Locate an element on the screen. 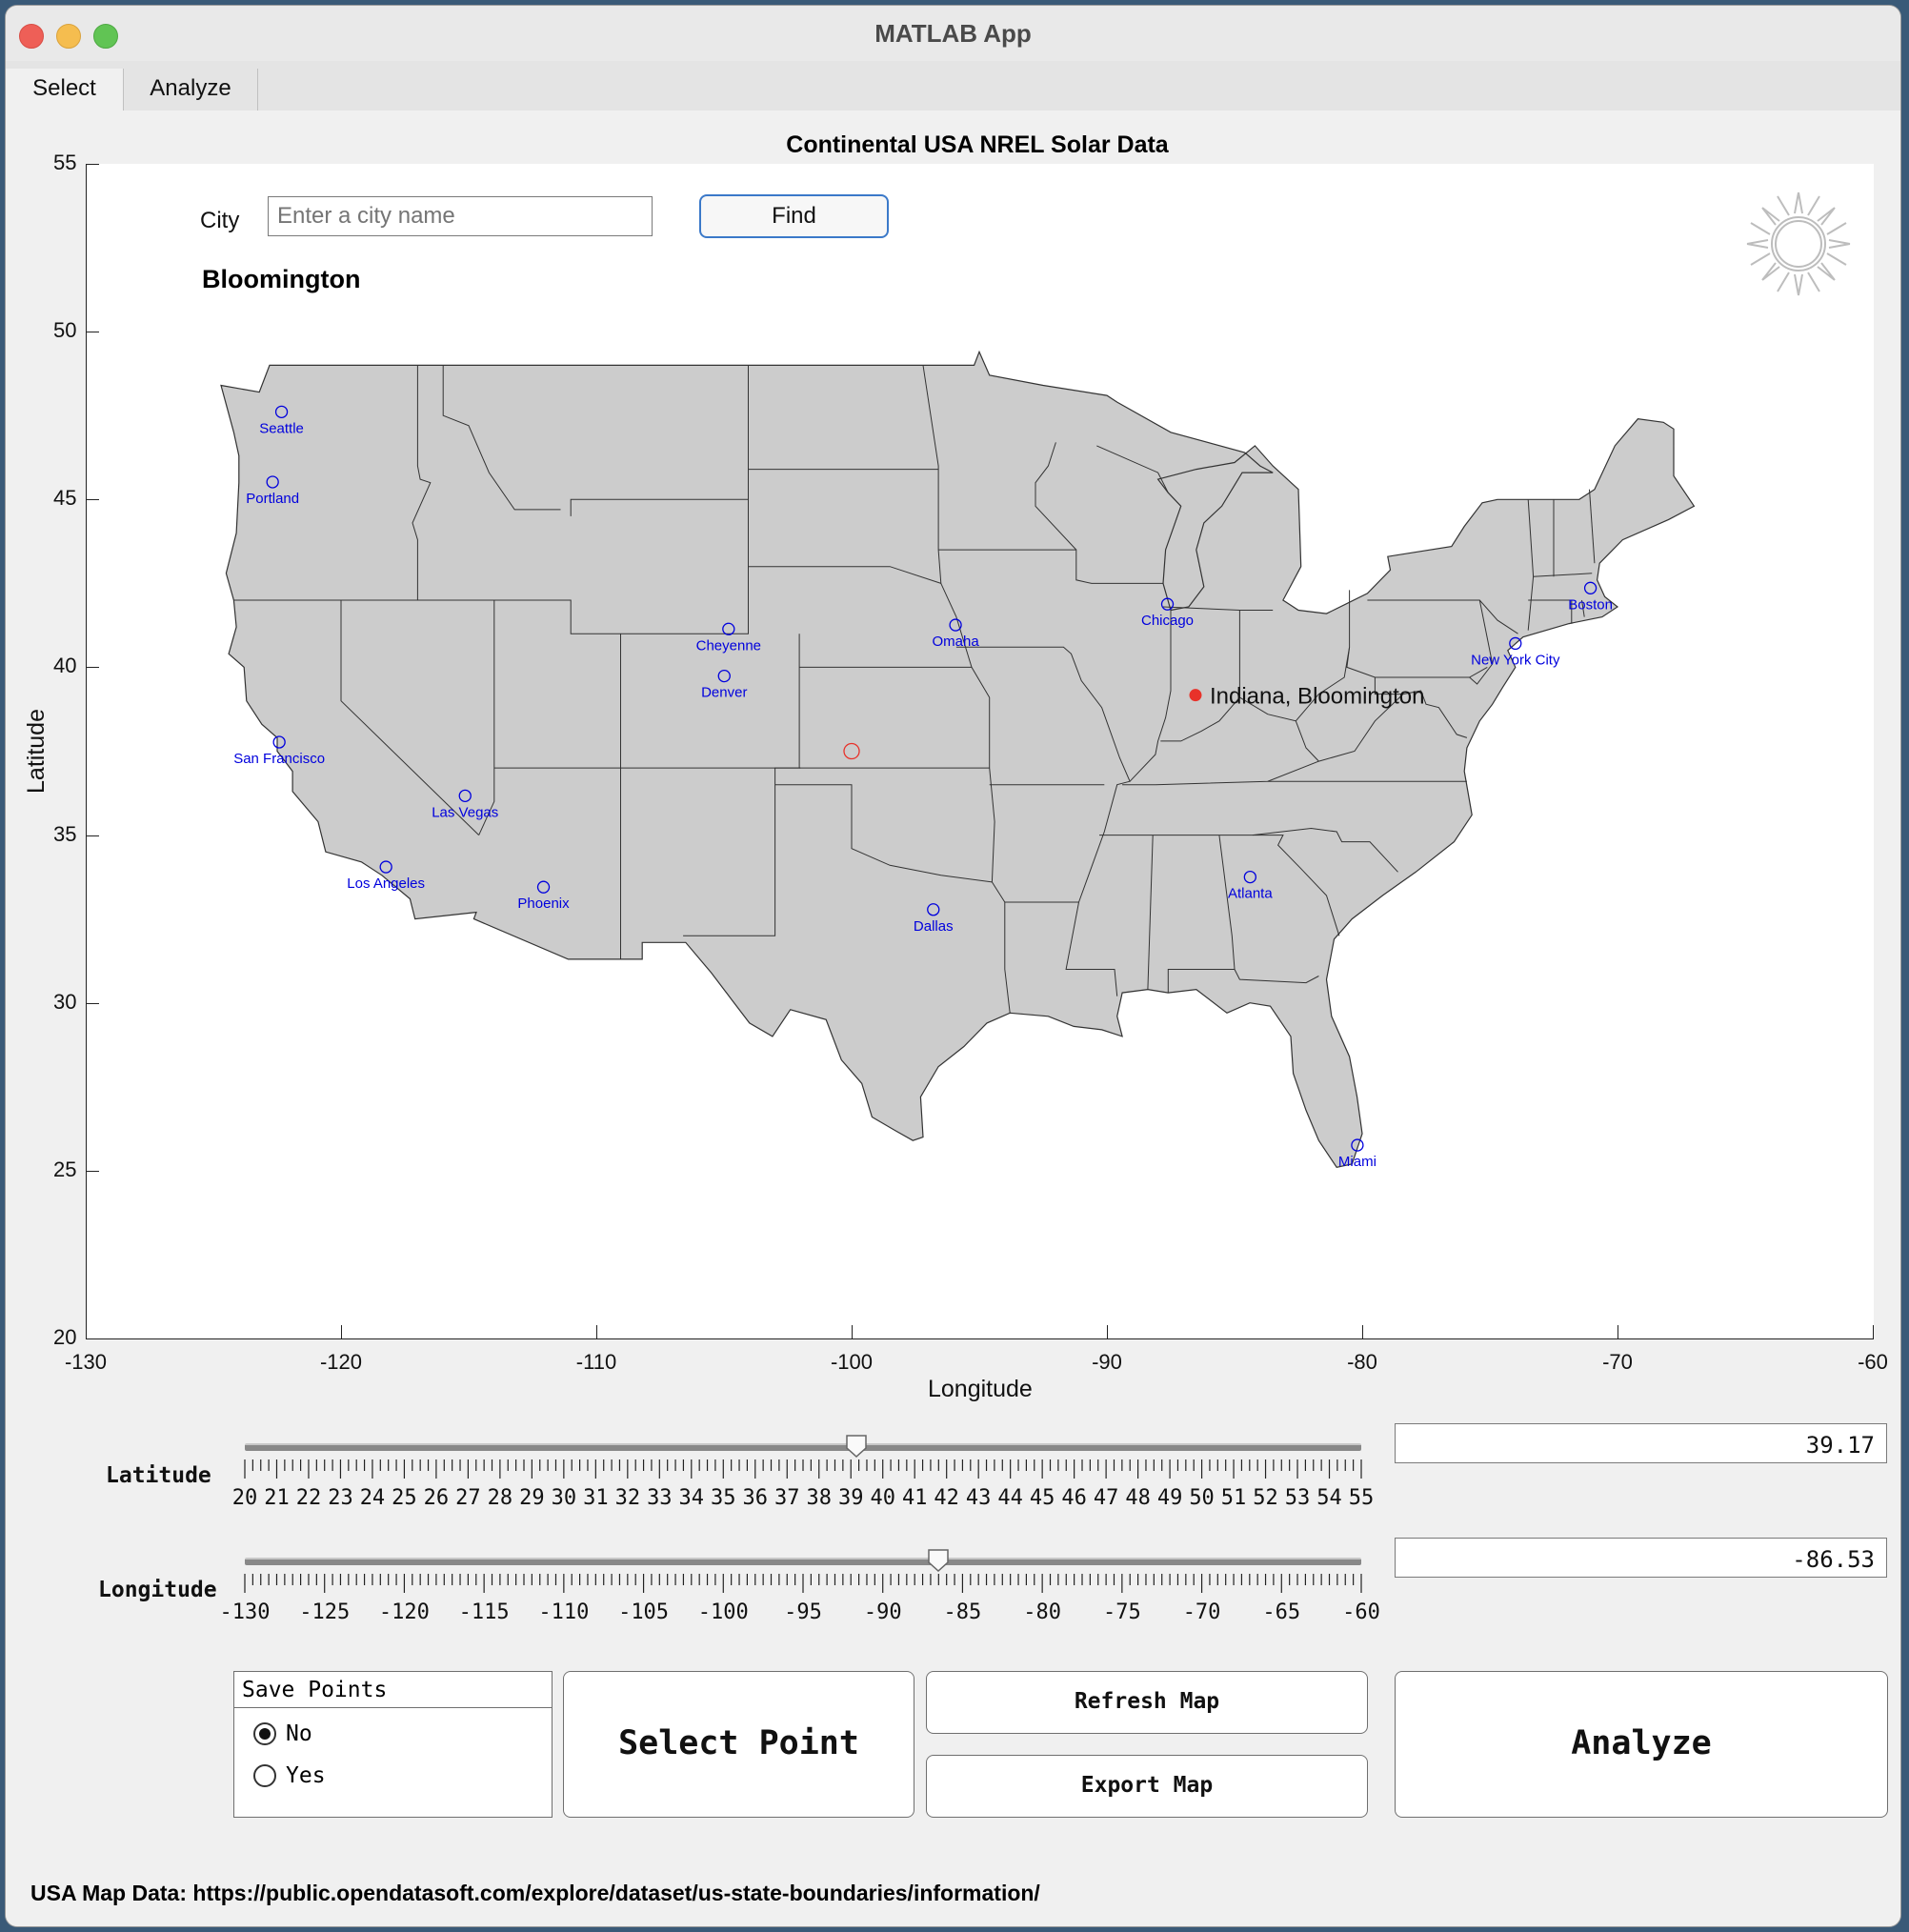 Image resolution: width=1909 pixels, height=1932 pixels. city-label: Atlanta is located at coordinates (1250, 894).